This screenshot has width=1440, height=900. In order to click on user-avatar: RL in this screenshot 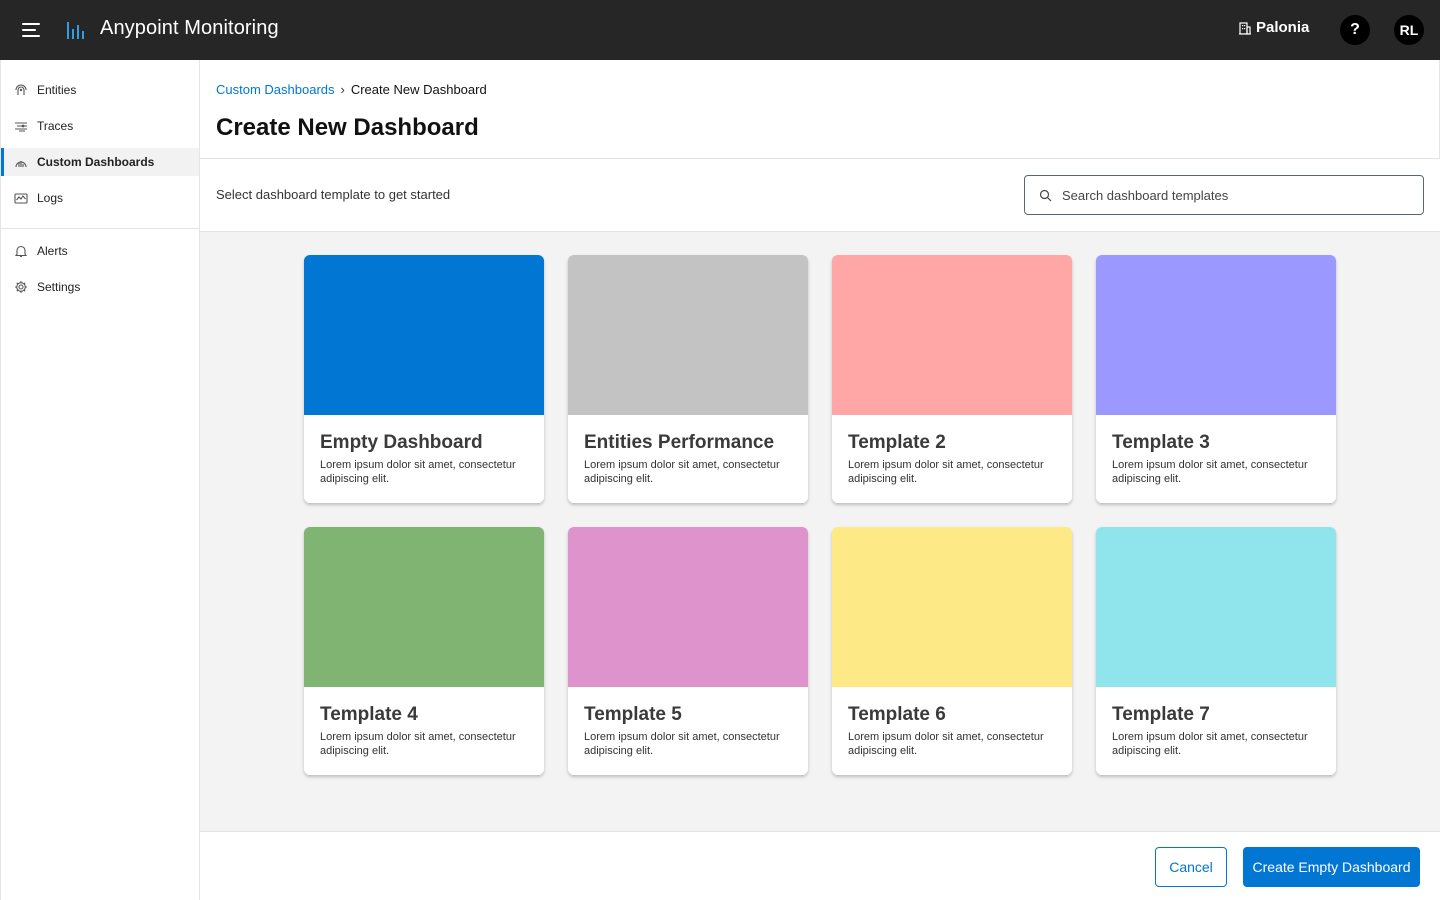, I will do `click(1409, 30)`.